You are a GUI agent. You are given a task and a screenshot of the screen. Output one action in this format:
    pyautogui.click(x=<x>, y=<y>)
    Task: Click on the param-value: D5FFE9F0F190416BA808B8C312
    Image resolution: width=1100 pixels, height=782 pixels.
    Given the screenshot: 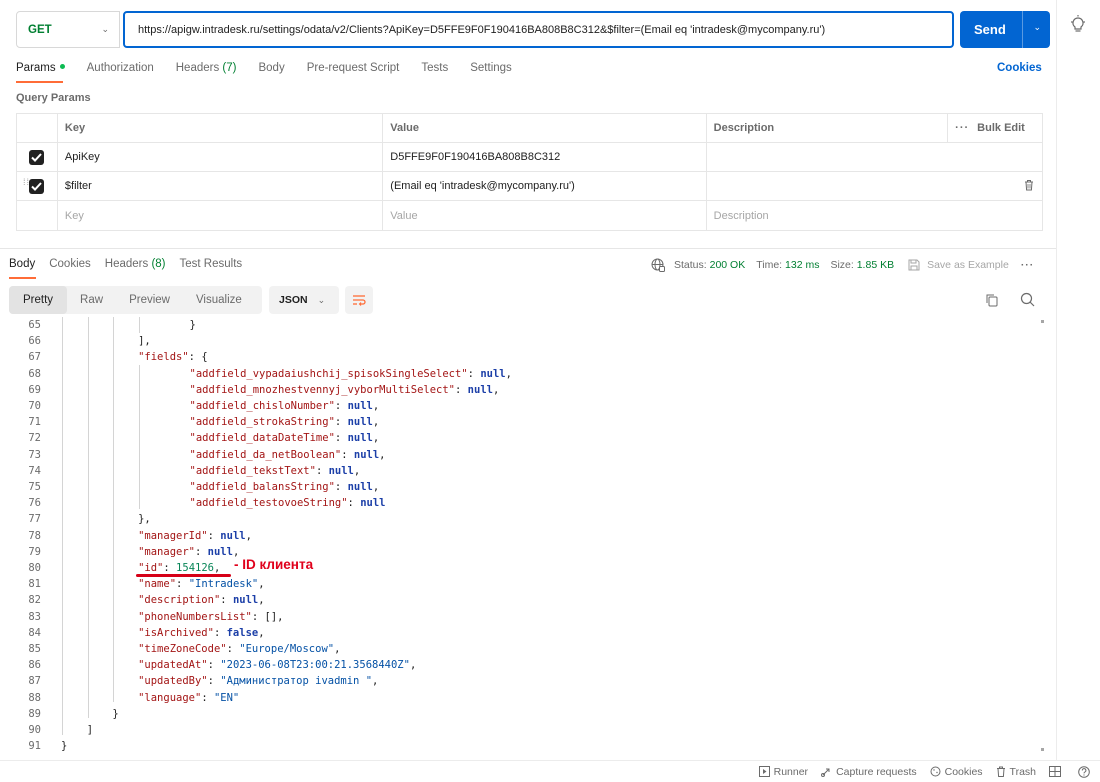 What is the action you would take?
    pyautogui.click(x=545, y=157)
    